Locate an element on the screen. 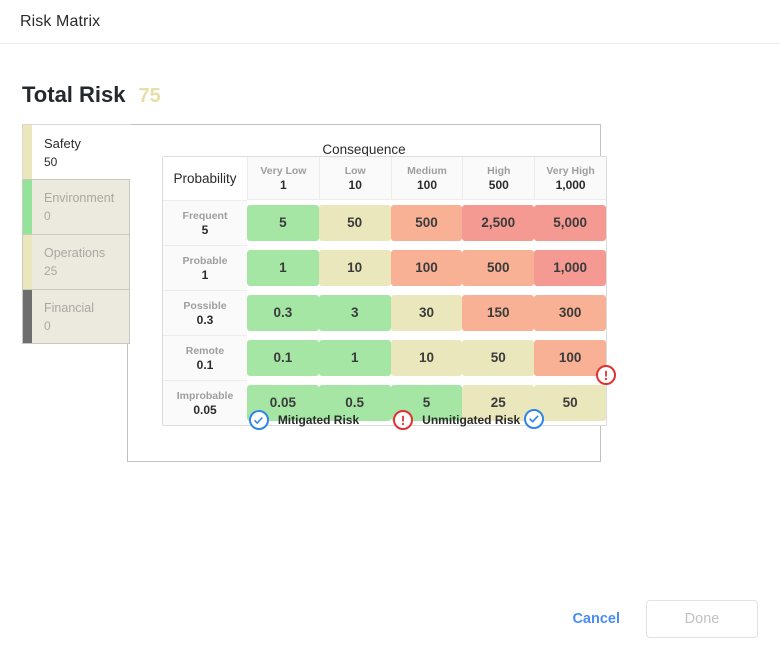 The width and height of the screenshot is (780, 657). unmitigated-risk-marker-icon is located at coordinates (606, 374).